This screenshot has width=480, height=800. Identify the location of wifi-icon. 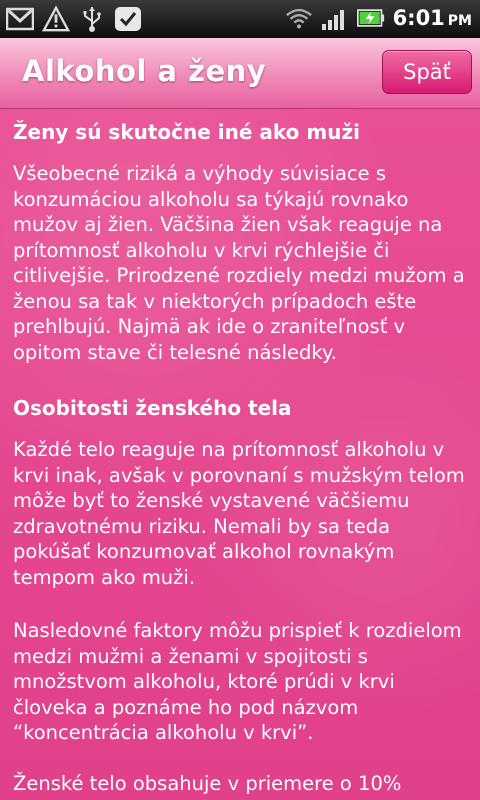
(299, 18).